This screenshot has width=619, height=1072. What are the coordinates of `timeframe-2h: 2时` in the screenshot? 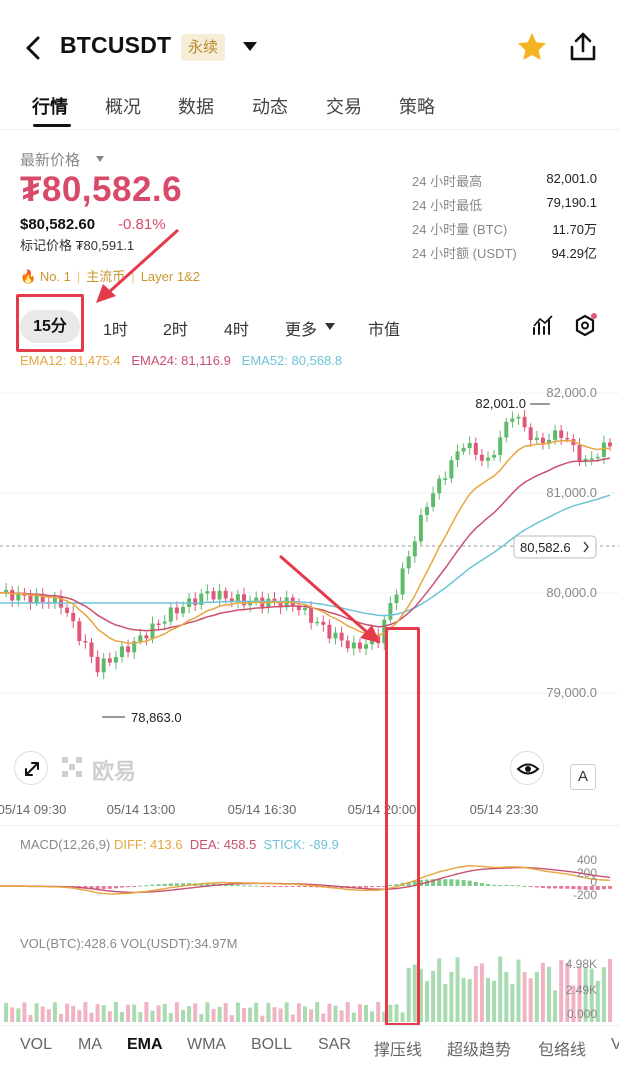 It's located at (175, 328).